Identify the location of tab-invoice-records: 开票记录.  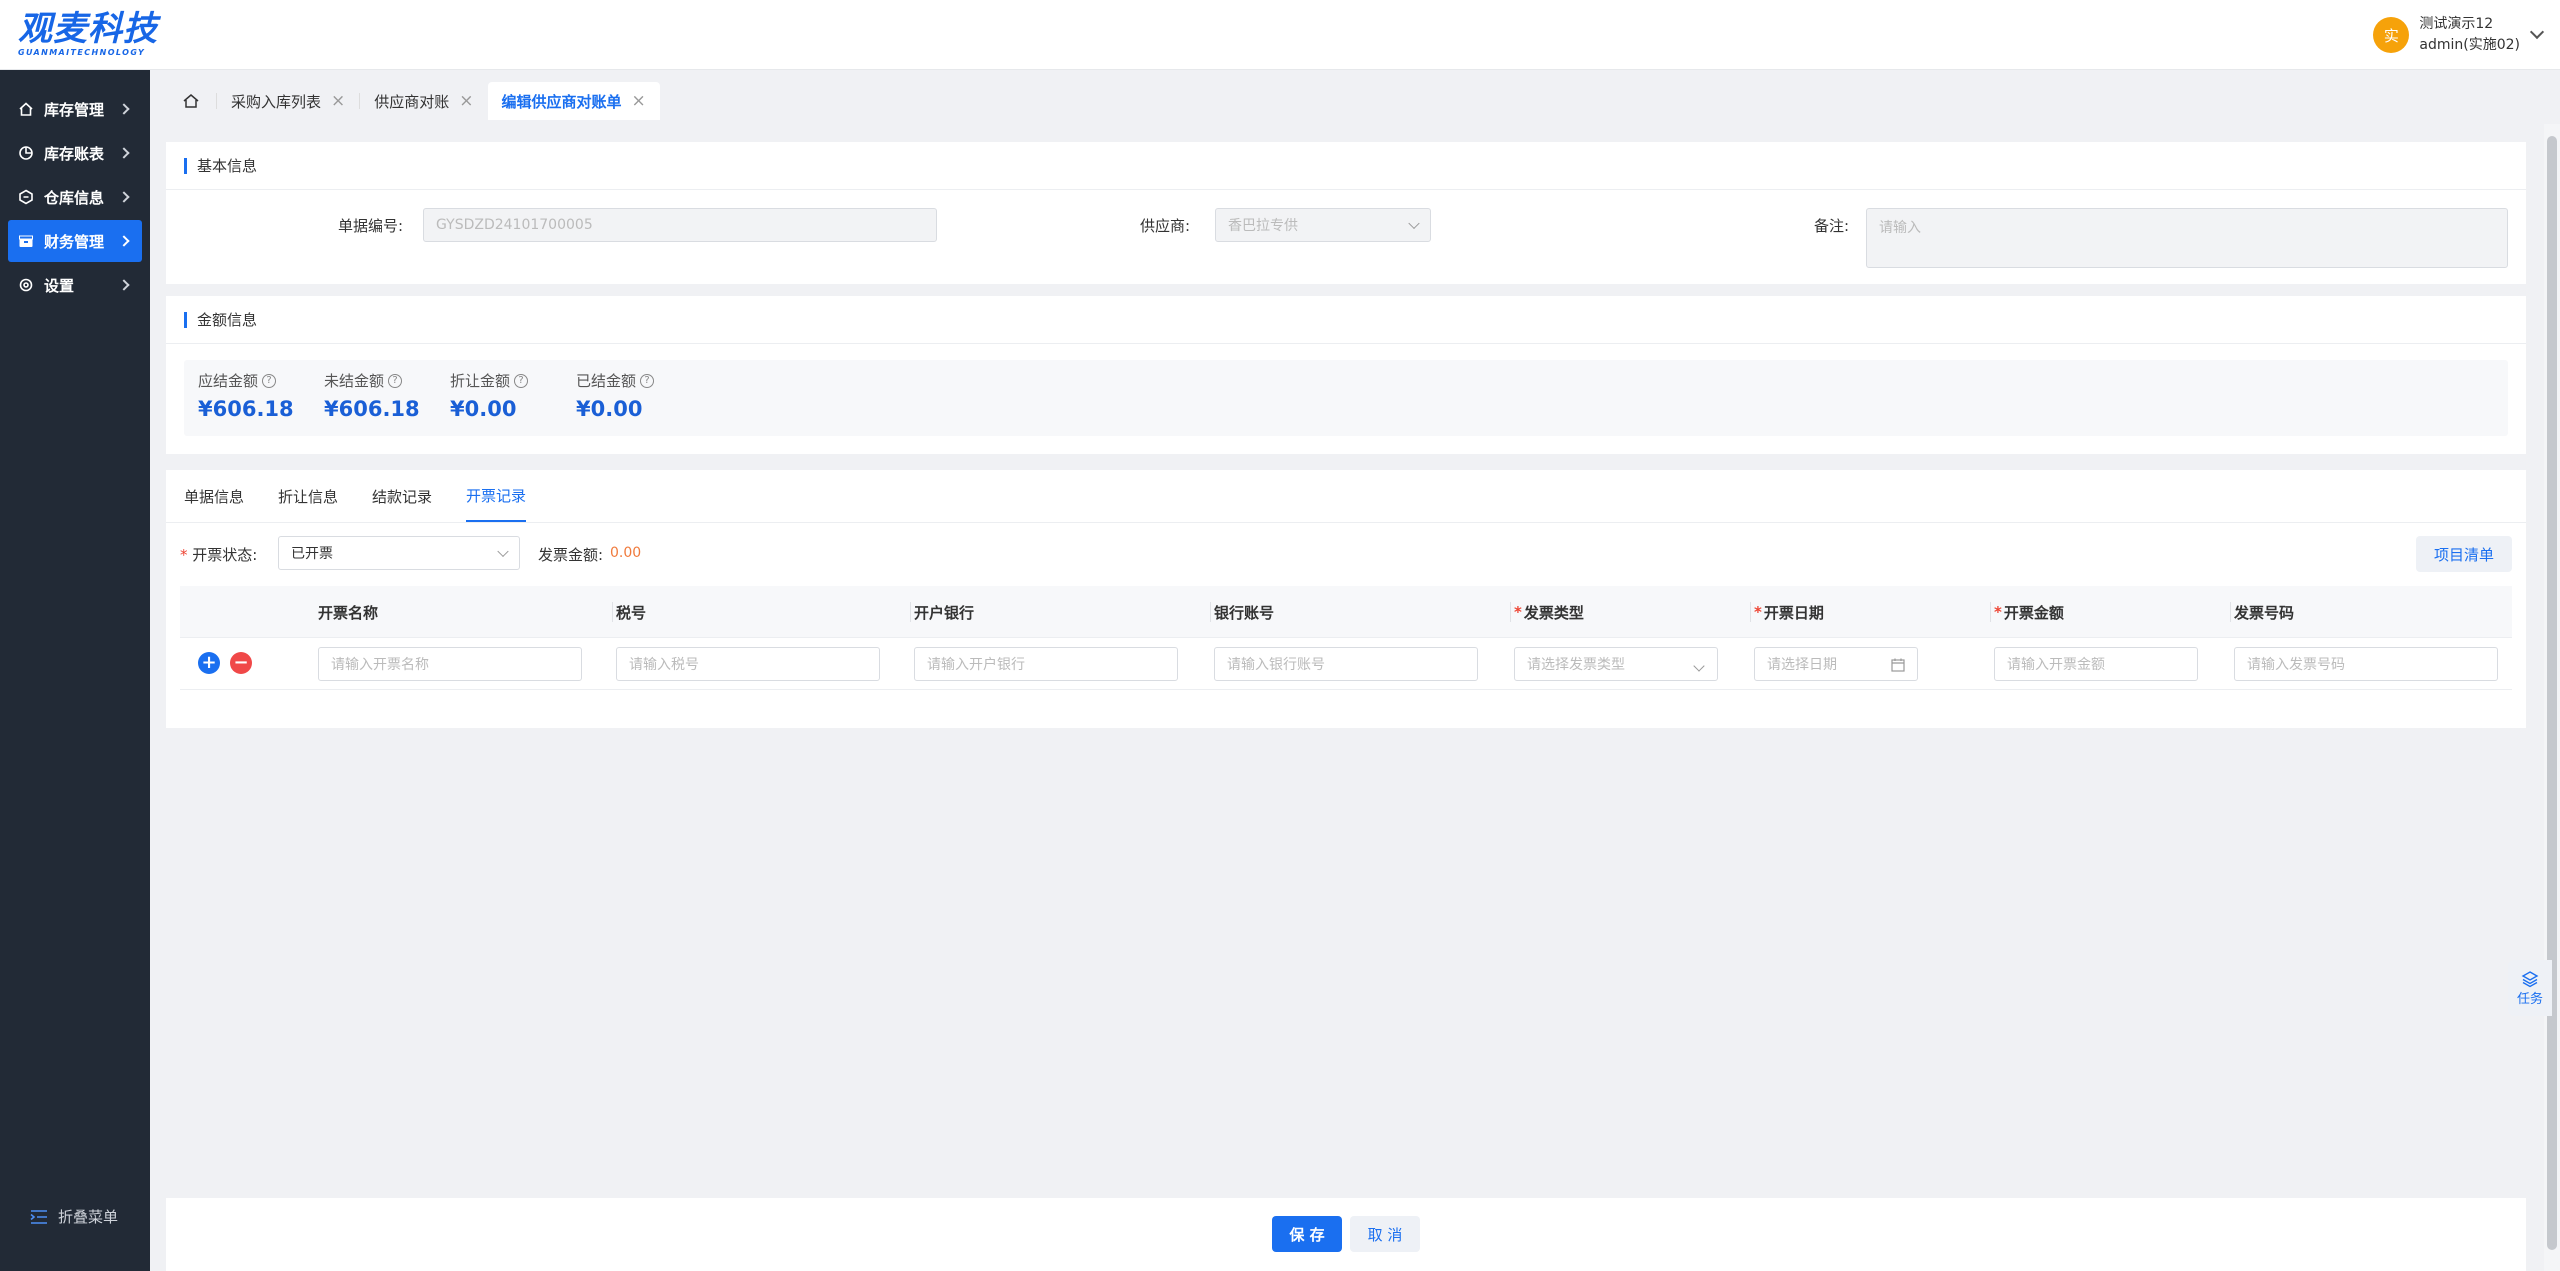
(496, 496).